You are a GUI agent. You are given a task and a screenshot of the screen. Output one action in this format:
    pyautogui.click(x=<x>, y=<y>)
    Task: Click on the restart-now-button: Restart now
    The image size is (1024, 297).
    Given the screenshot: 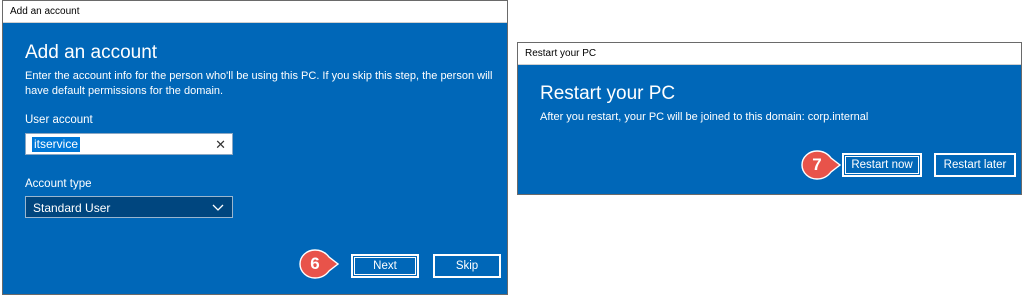 What is the action you would take?
    pyautogui.click(x=882, y=165)
    